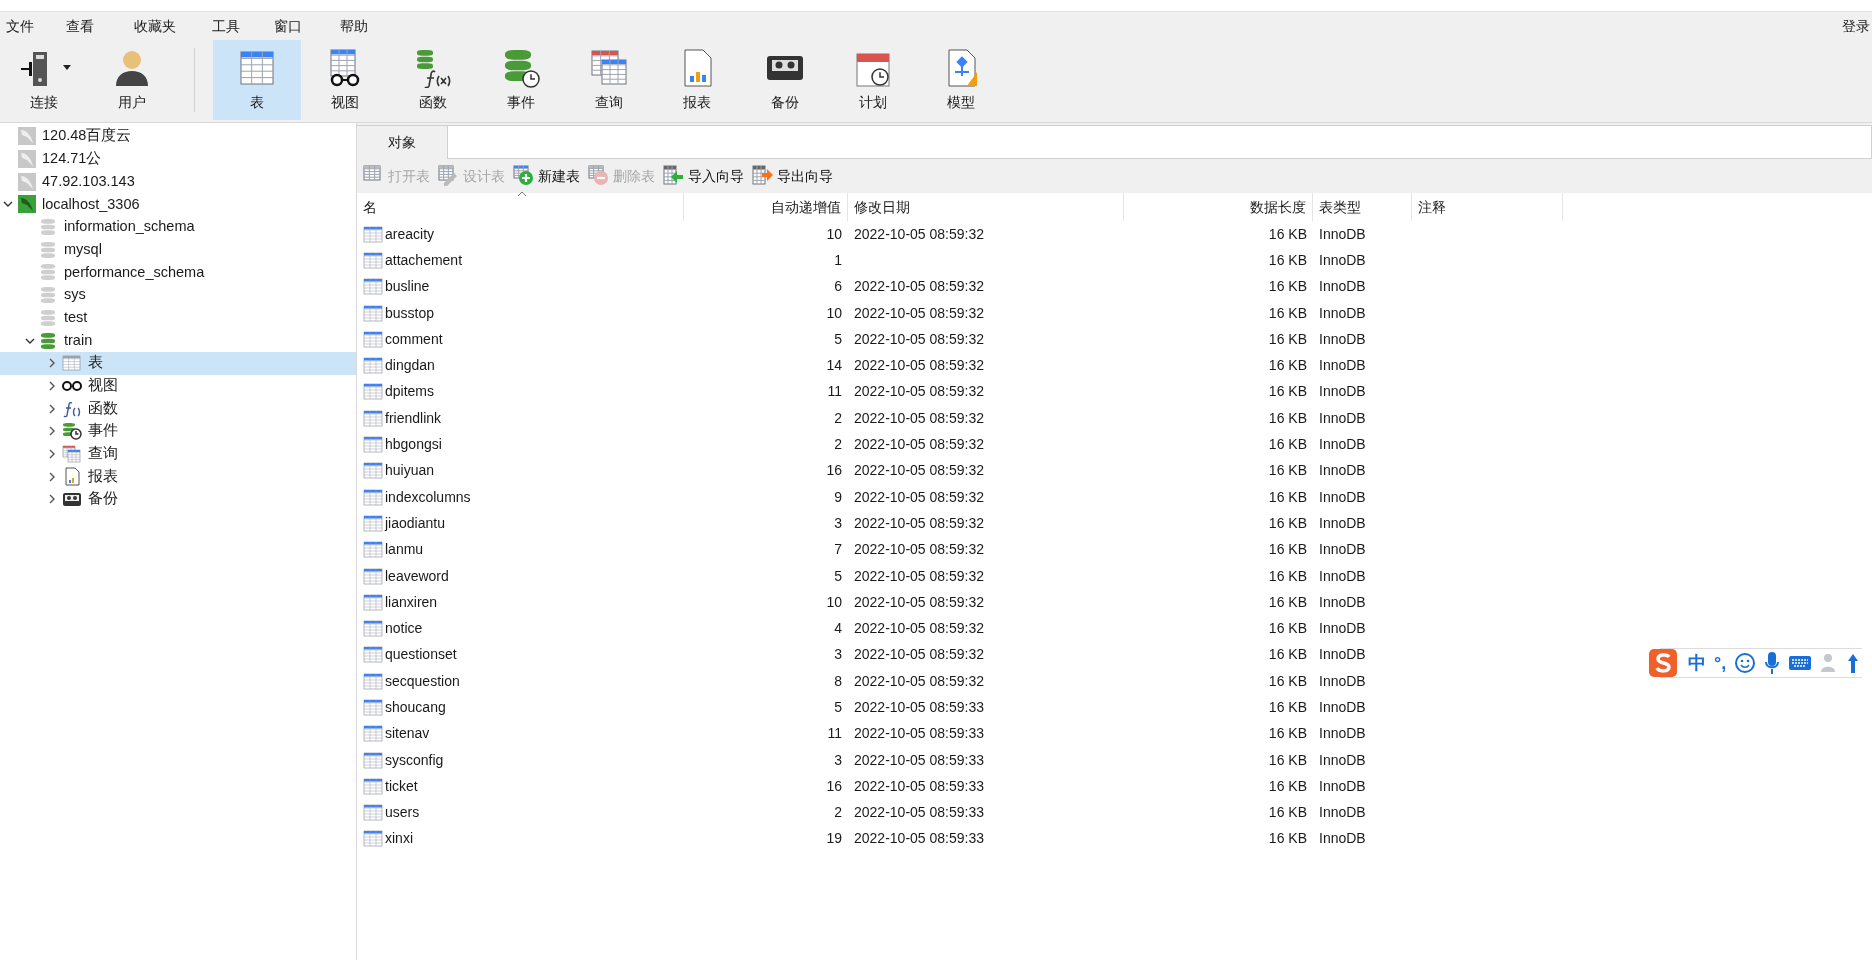 This screenshot has width=1872, height=960. What do you see at coordinates (520, 655) in the screenshot?
I see `table-cell: questionset` at bounding box center [520, 655].